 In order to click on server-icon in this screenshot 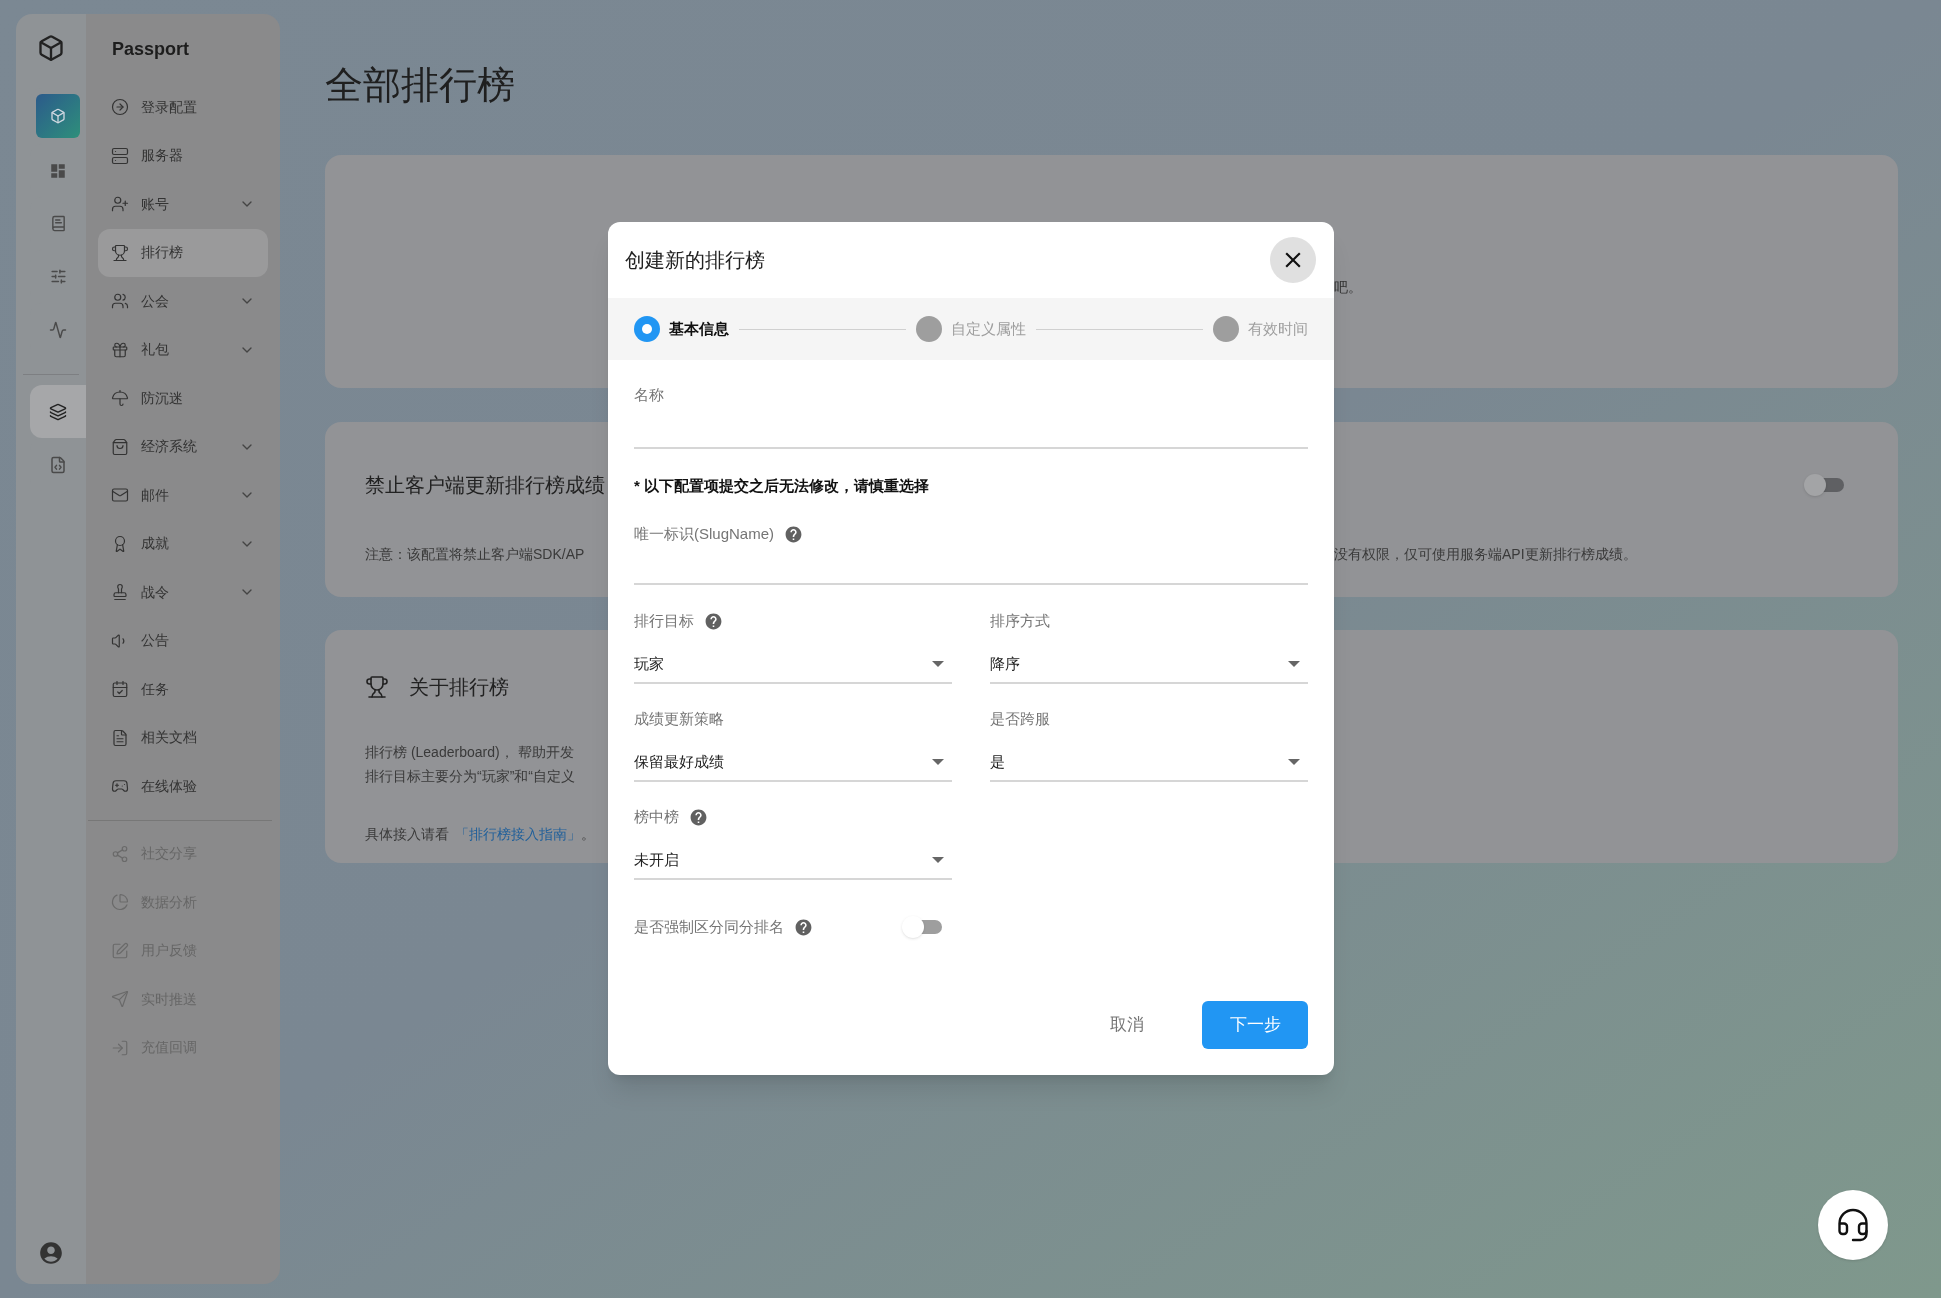, I will do `click(120, 155)`.